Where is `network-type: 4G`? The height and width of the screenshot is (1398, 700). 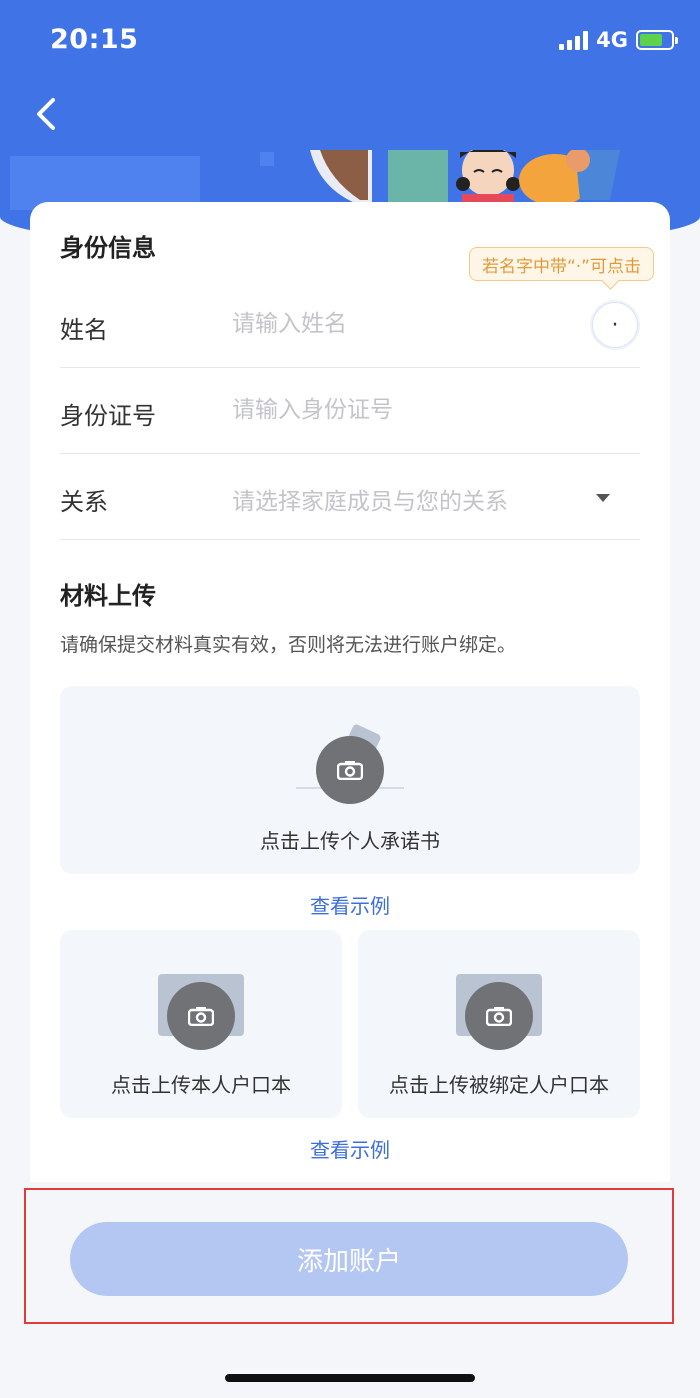 network-type: 4G is located at coordinates (612, 40).